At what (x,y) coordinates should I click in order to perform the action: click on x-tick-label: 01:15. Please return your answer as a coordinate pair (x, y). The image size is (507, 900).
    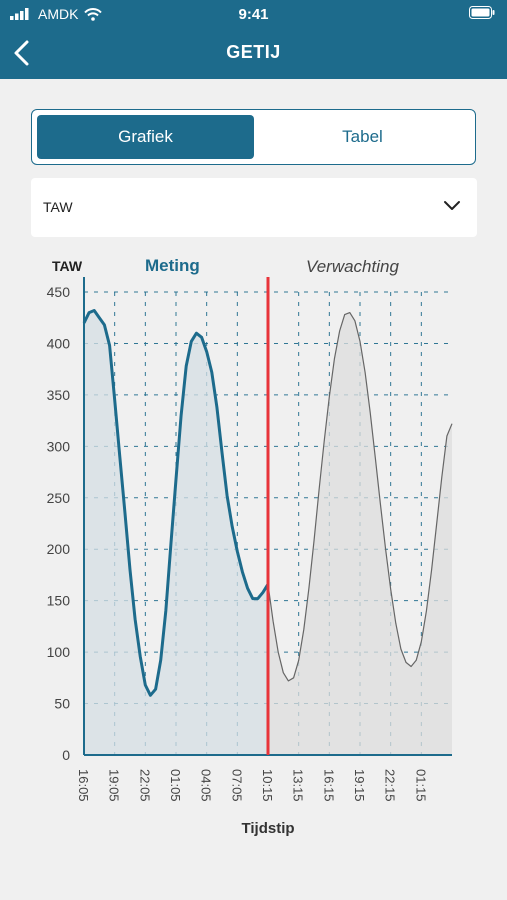
    Looking at the image, I should click on (420, 785).